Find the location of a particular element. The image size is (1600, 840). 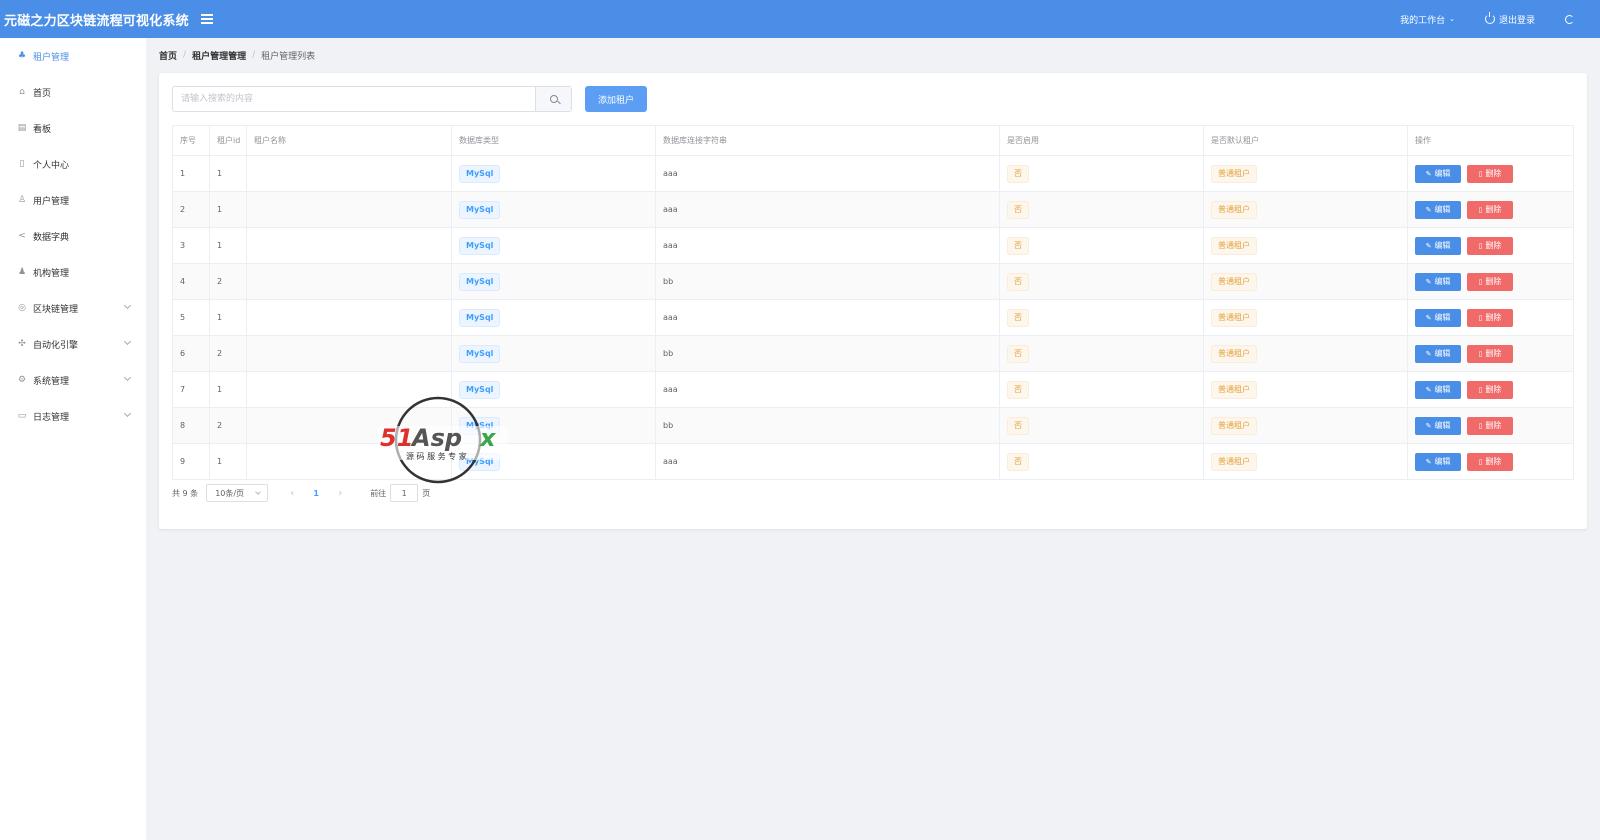

breadcrumb-tenant-admin: 租户管理管理 is located at coordinates (219, 55).